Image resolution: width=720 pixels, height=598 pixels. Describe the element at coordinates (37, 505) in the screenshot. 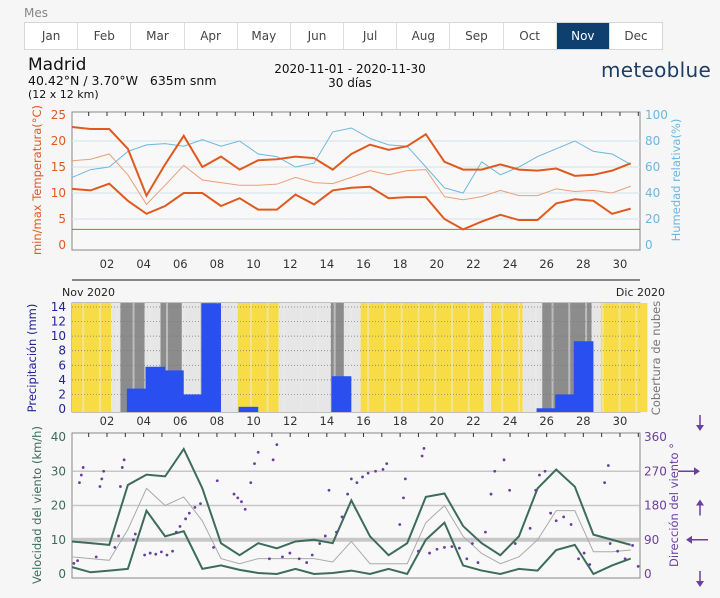

I see `wind-speed-axis-label: Velocidad del viento (km/h)` at that location.